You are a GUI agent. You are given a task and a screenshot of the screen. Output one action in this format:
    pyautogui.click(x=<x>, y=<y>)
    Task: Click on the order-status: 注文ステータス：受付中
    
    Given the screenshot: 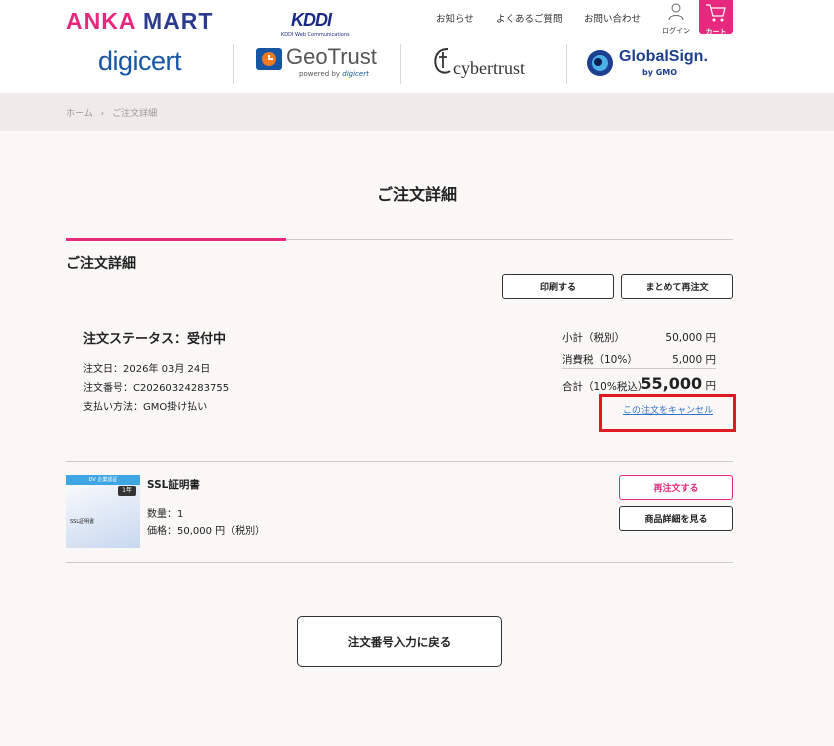 What is the action you would take?
    pyautogui.click(x=155, y=339)
    